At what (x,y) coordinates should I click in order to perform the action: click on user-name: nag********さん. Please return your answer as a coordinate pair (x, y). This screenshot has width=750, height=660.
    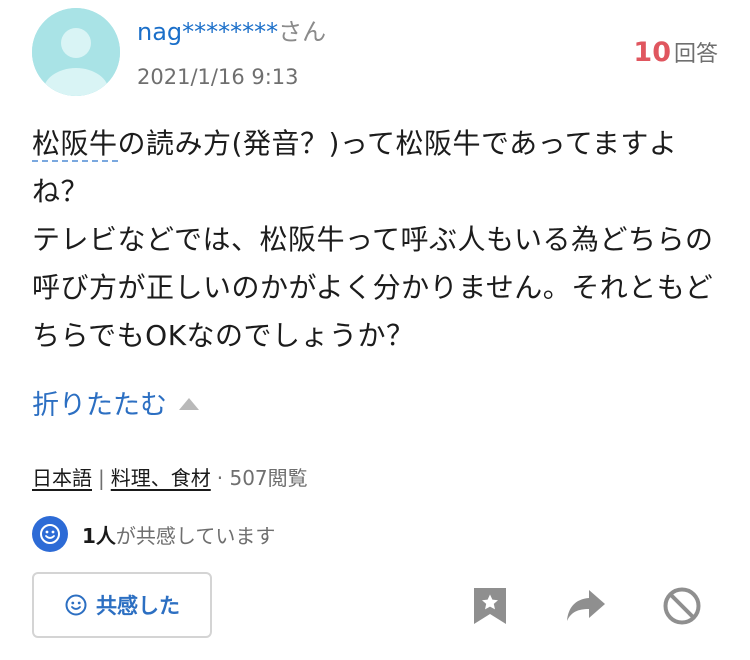
    Looking at the image, I should click on (231, 32).